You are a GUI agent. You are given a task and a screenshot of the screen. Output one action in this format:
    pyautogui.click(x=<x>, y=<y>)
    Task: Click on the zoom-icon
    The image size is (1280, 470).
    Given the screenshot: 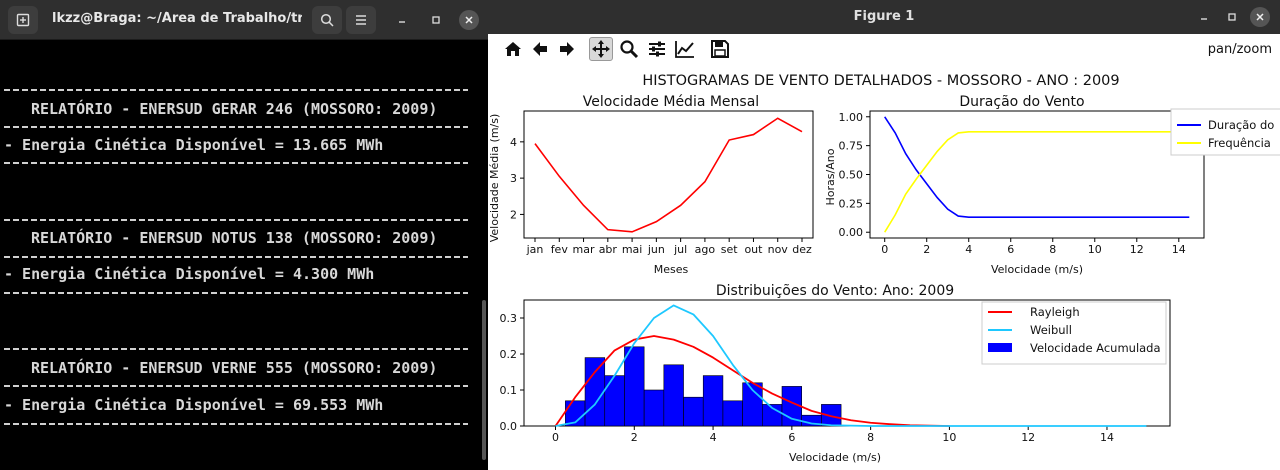 What is the action you would take?
    pyautogui.click(x=629, y=49)
    